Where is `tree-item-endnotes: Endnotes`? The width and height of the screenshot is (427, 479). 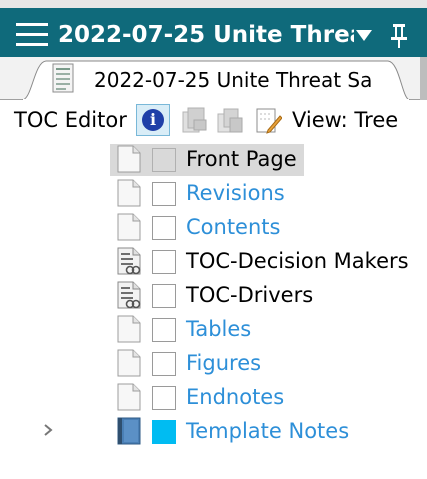
tree-item-endnotes: Endnotes is located at coordinates (213, 397).